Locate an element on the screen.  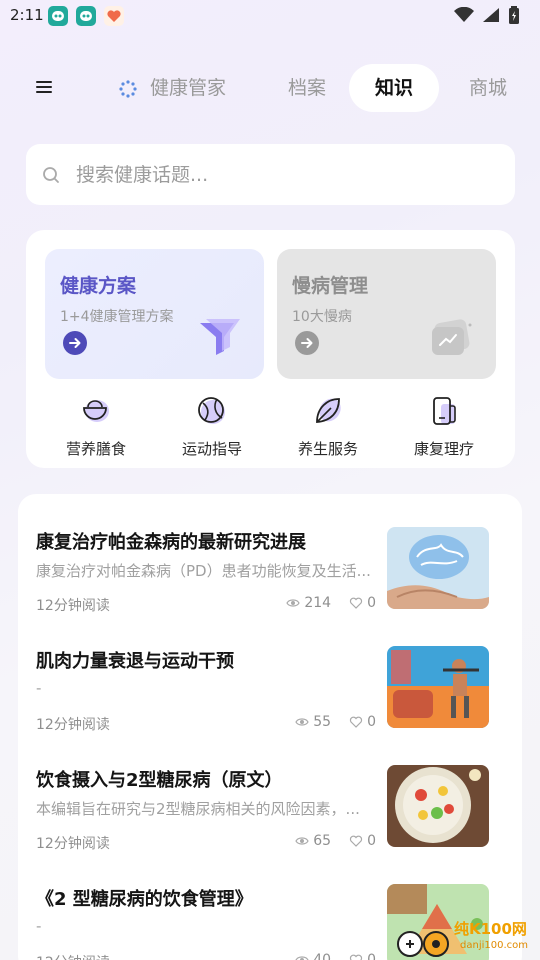
view-count: 65 is located at coordinates (322, 841).